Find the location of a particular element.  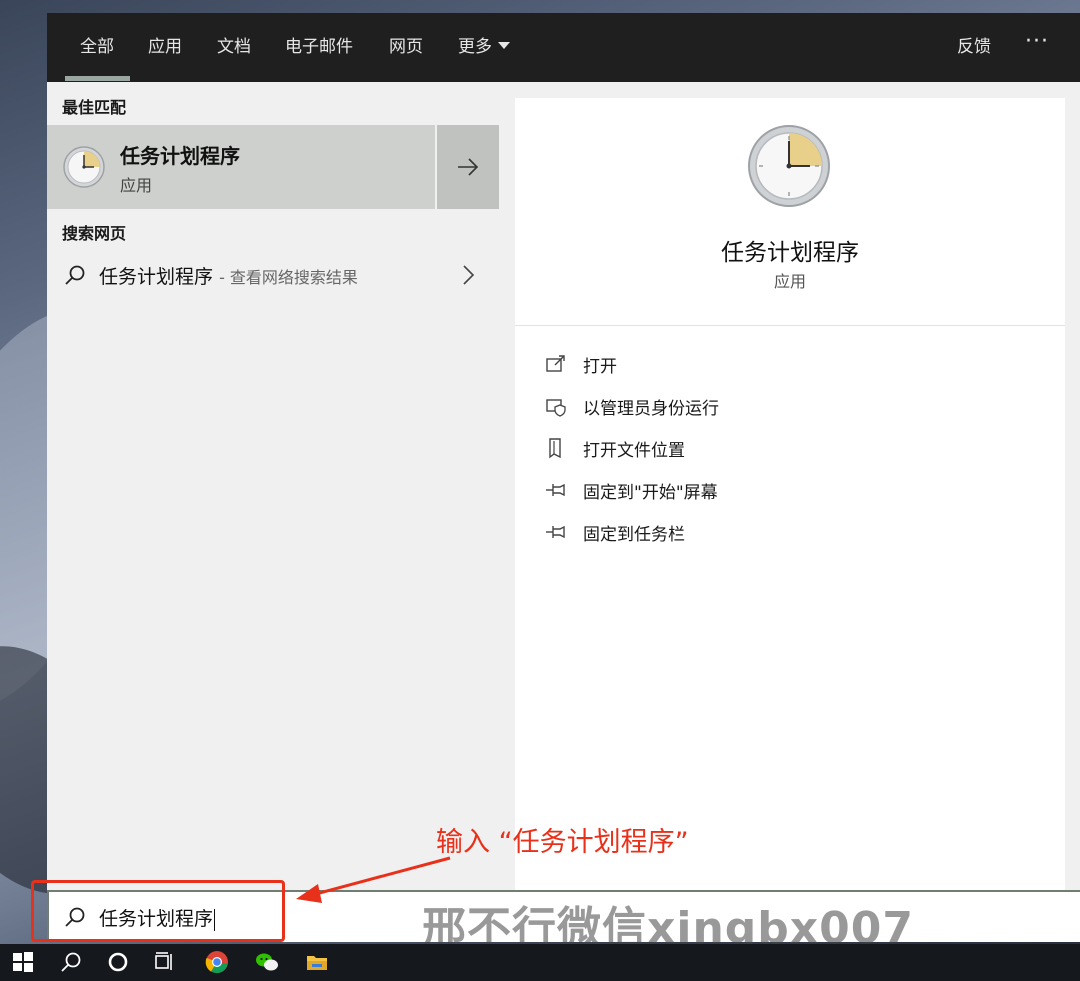

web-search-text: 任务计划程序 - 查看网络搜索结果 is located at coordinates (228, 275).